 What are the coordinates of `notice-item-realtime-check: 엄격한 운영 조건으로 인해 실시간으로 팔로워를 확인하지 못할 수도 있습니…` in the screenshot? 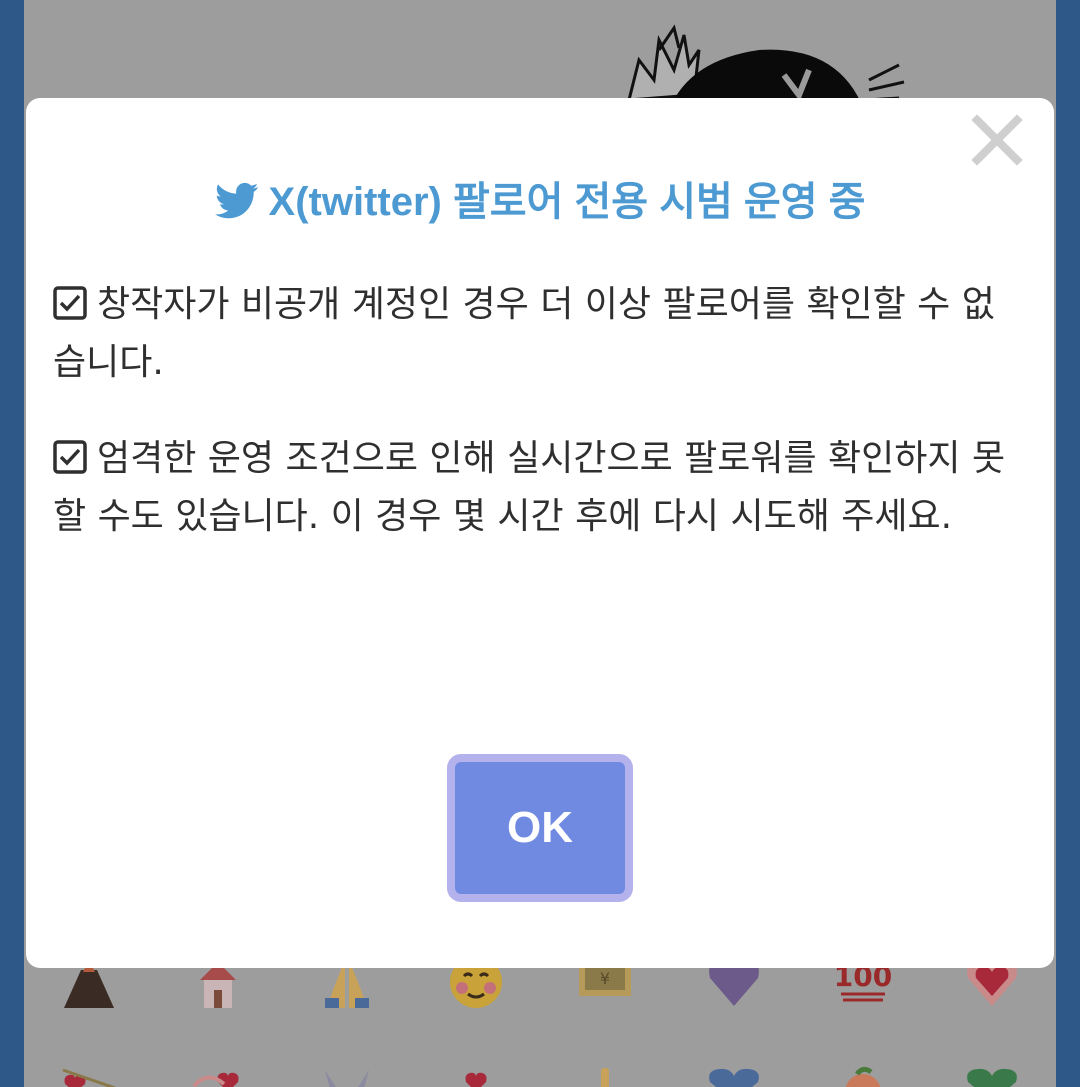 It's located at (538, 488).